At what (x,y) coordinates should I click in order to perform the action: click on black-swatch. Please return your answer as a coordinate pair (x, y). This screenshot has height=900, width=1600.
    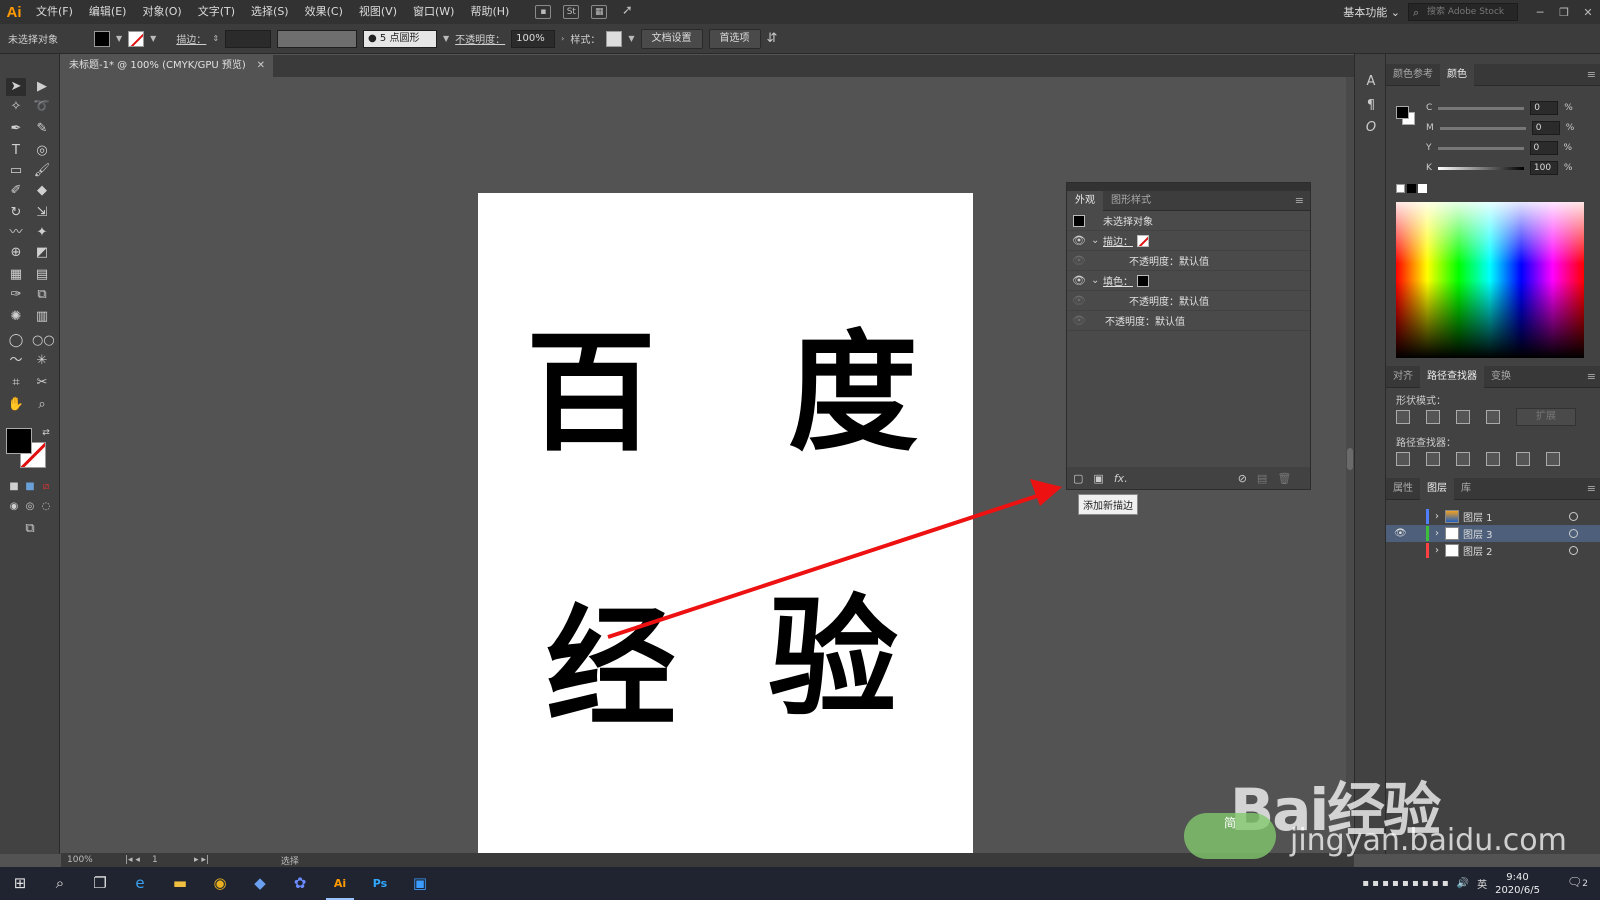
    Looking at the image, I should click on (1411, 188).